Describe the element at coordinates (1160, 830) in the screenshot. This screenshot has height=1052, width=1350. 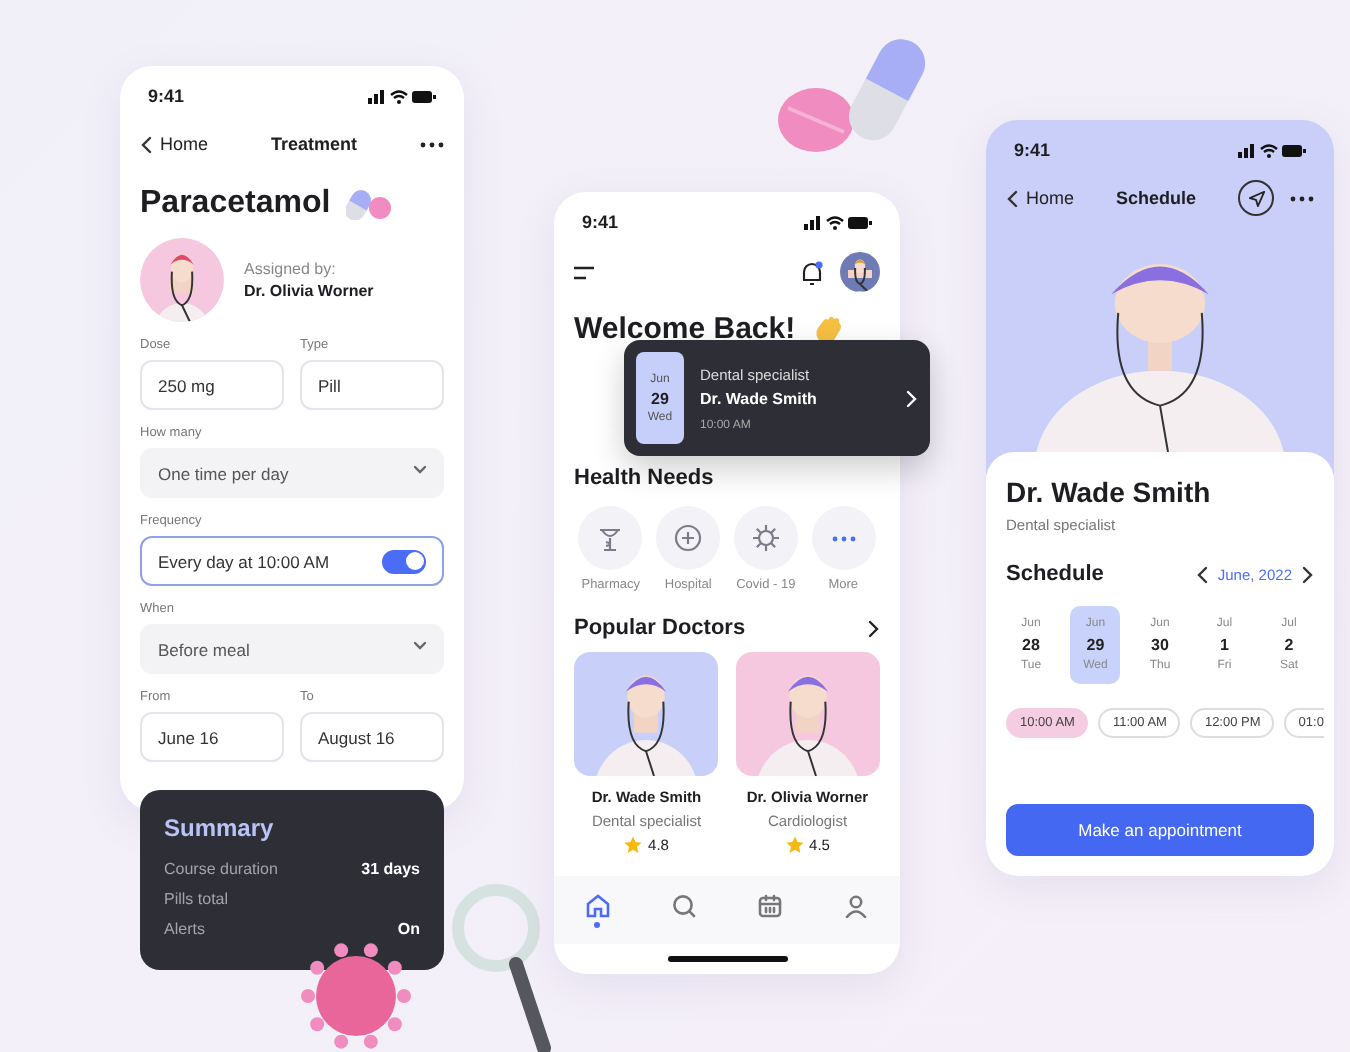
I see `appointment-button: Make an appointment` at that location.